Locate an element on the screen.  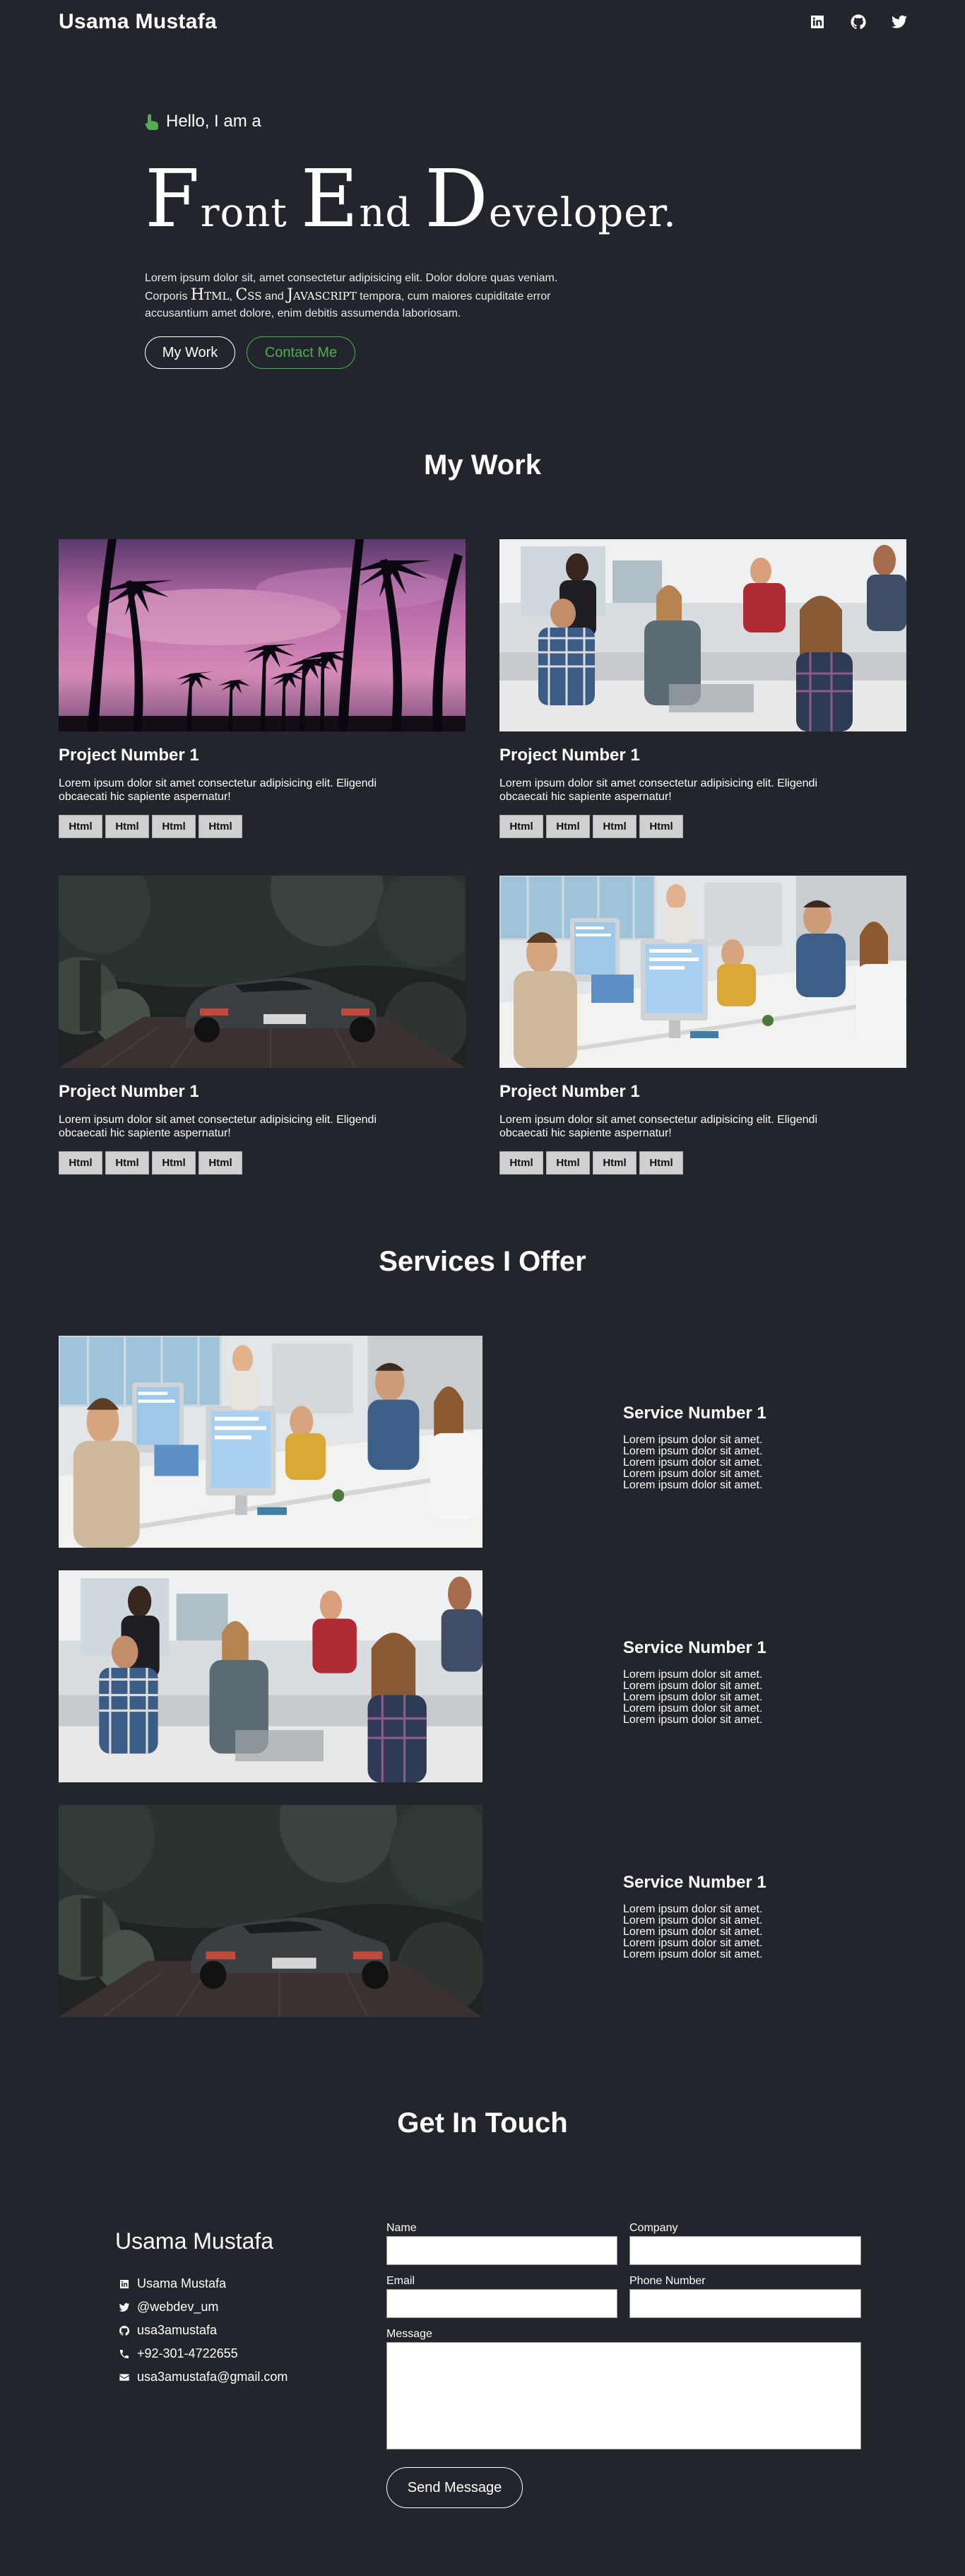
name-field is located at coordinates (501, 2250).